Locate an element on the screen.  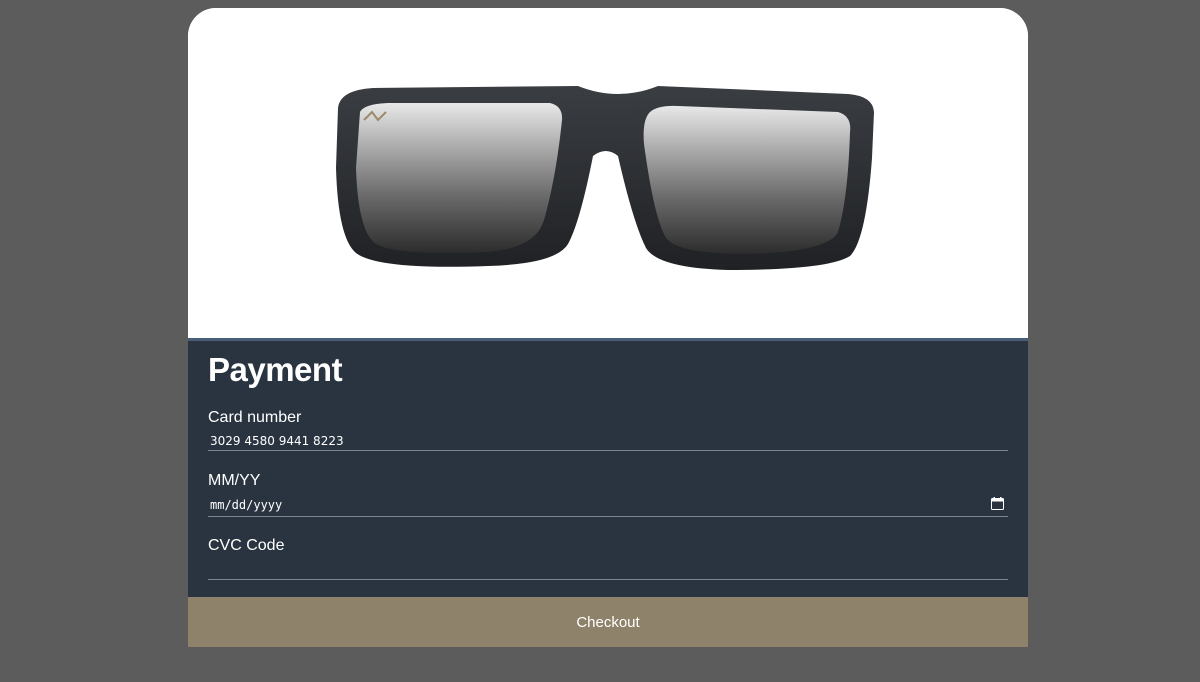
card-number-label: Card number is located at coordinates (255, 417).